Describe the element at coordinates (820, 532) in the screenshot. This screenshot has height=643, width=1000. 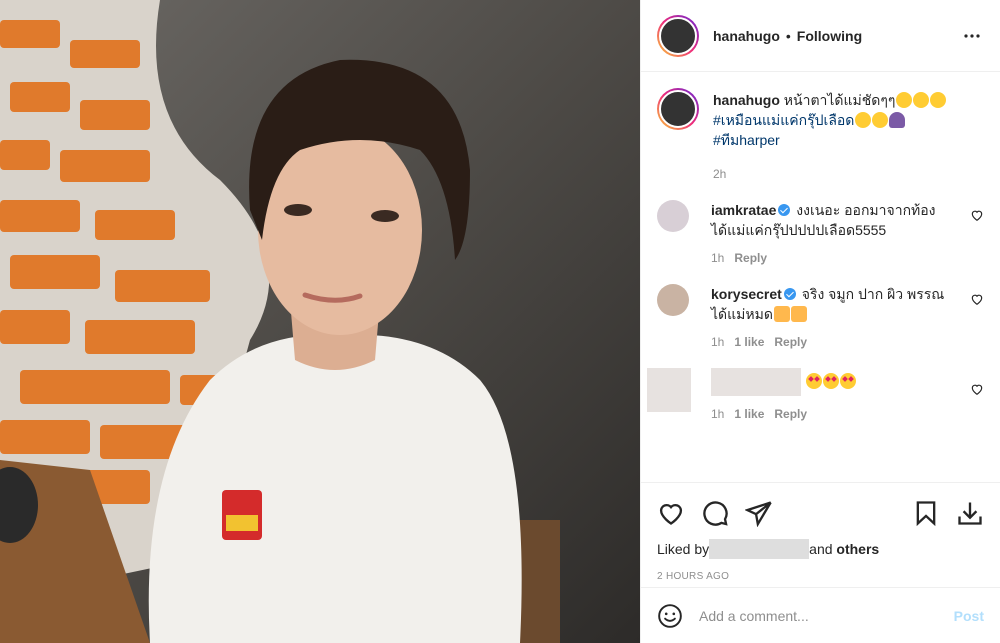
I see `post-actions: Liked by and others 2 HOURS AGO` at that location.